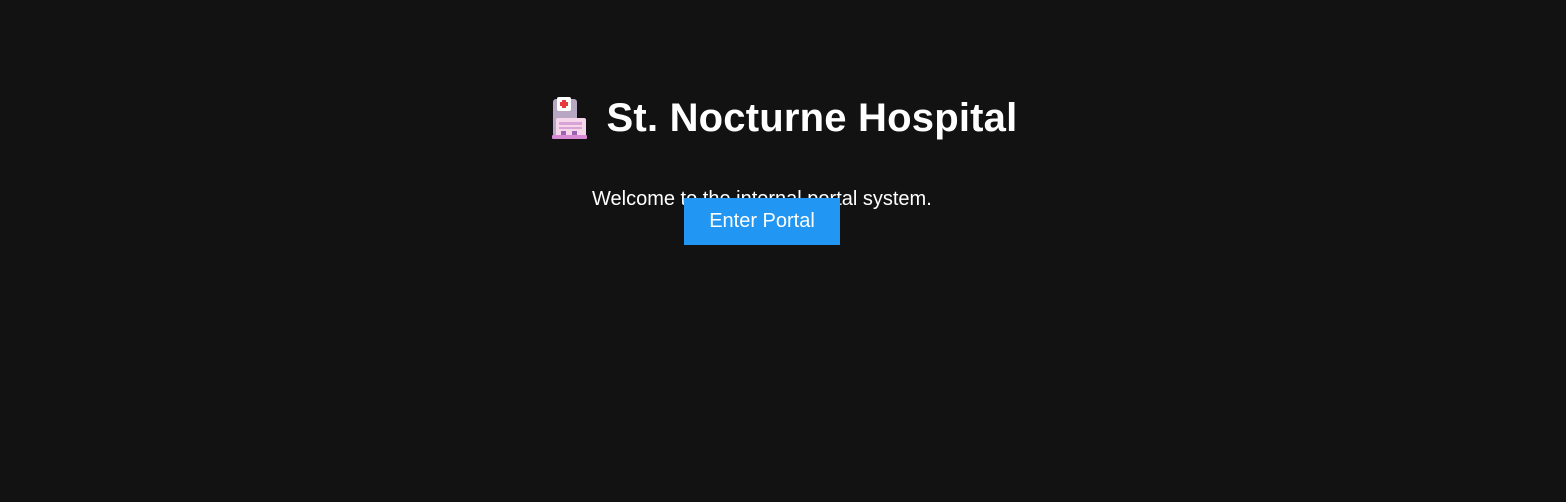 This screenshot has width=1566, height=502. Describe the element at coordinates (812, 118) in the screenshot. I see `page-title: St. Nocturne Hospital` at that location.